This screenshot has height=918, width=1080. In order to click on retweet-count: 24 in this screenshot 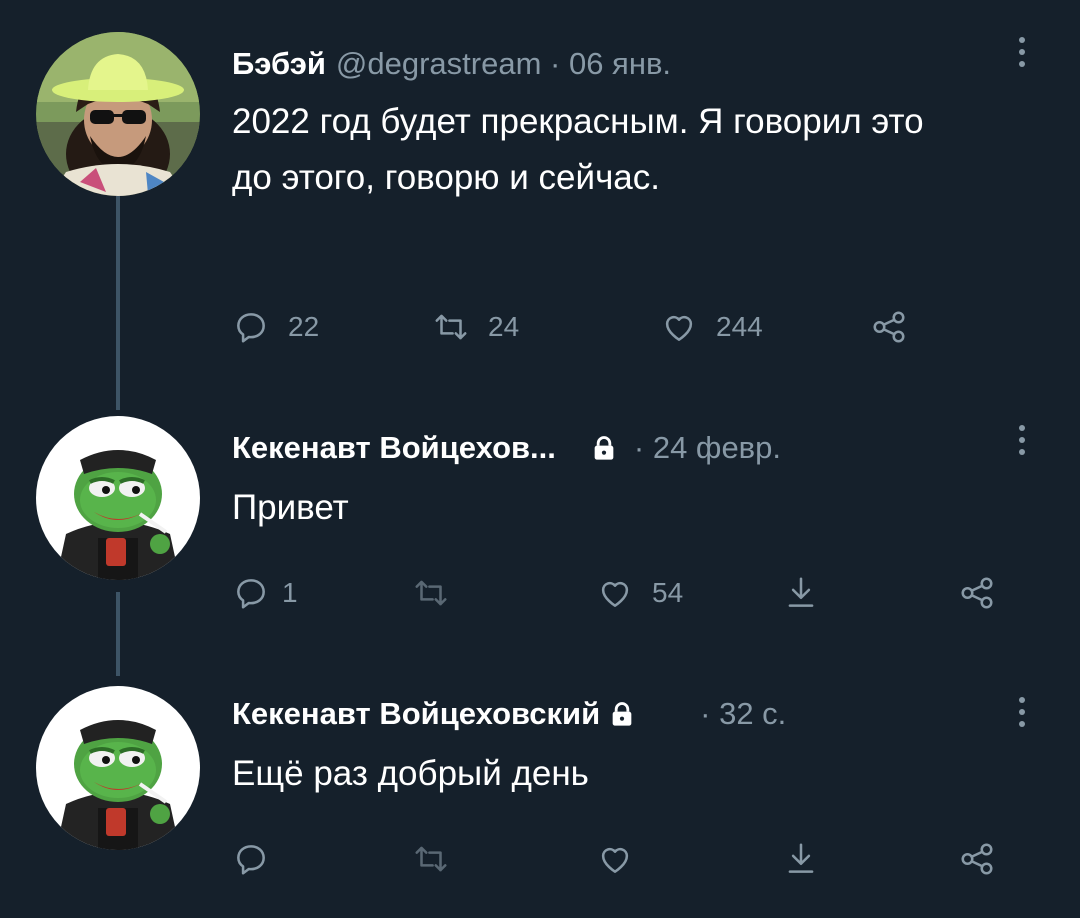, I will do `click(504, 326)`.